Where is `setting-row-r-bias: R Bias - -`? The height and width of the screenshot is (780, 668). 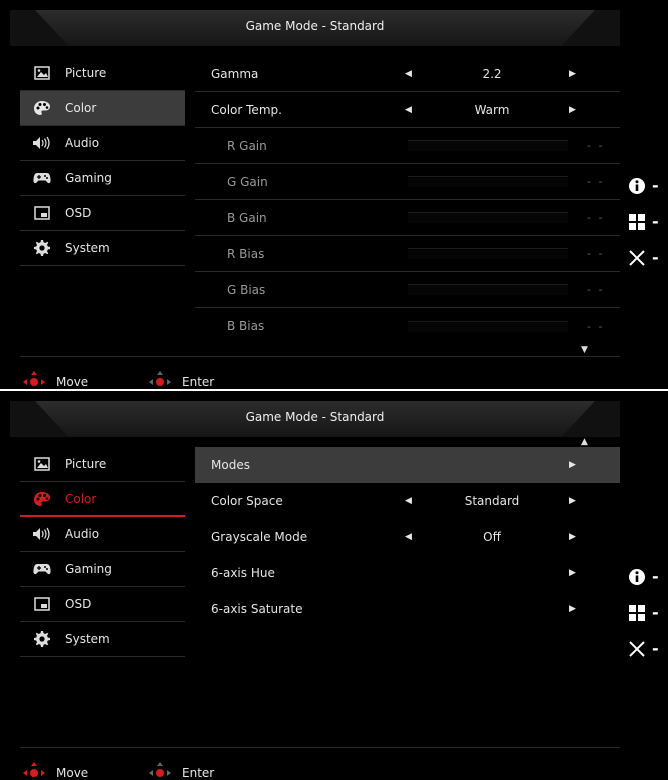
setting-row-r-bias: R Bias - - is located at coordinates (407, 254).